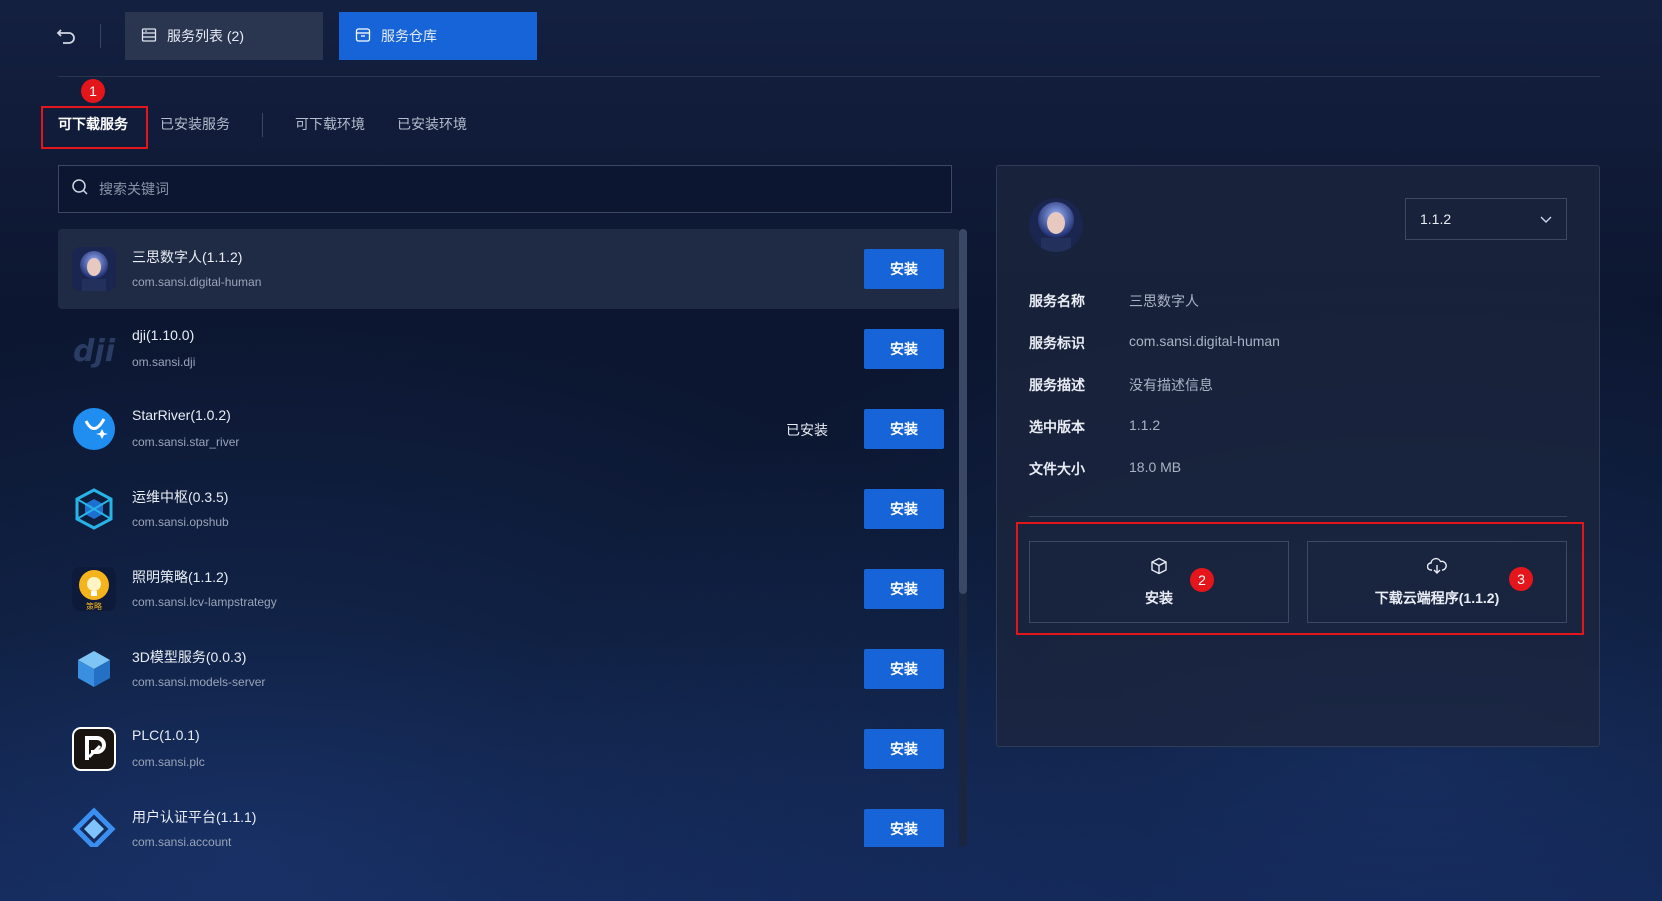  I want to click on field-value: 没有描述信息, so click(1171, 385).